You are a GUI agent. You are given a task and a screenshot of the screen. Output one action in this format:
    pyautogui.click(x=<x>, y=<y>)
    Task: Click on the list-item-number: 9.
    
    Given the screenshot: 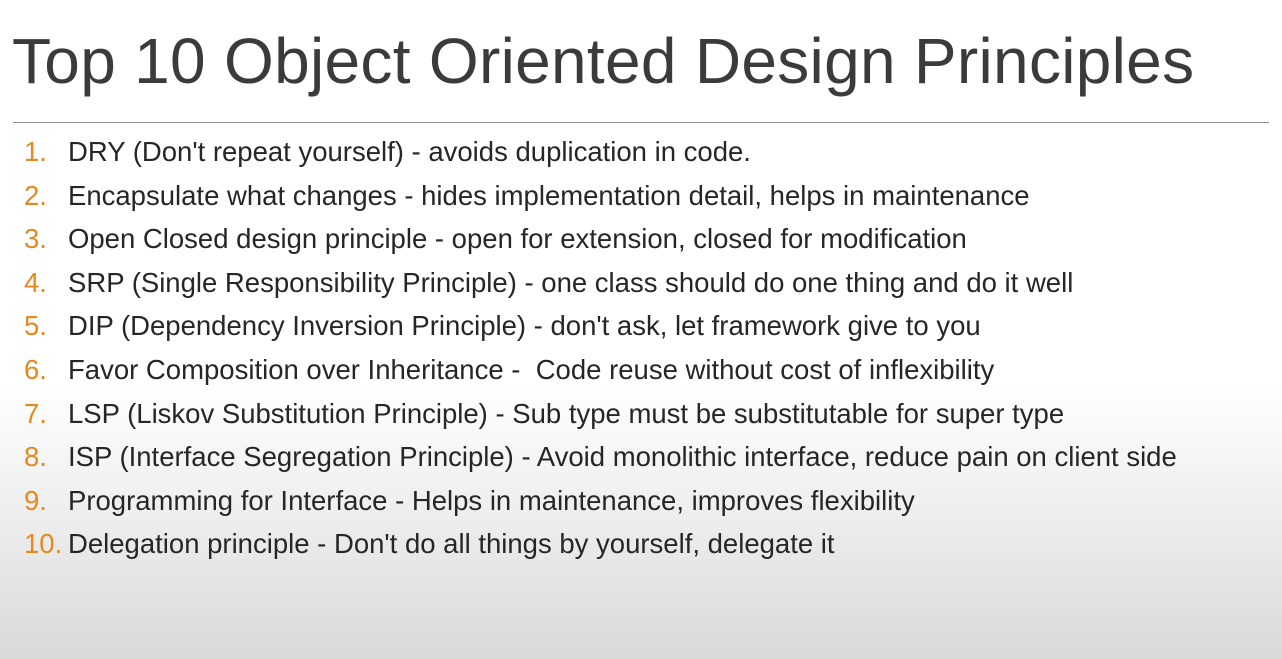 What is the action you would take?
    pyautogui.click(x=35, y=500)
    